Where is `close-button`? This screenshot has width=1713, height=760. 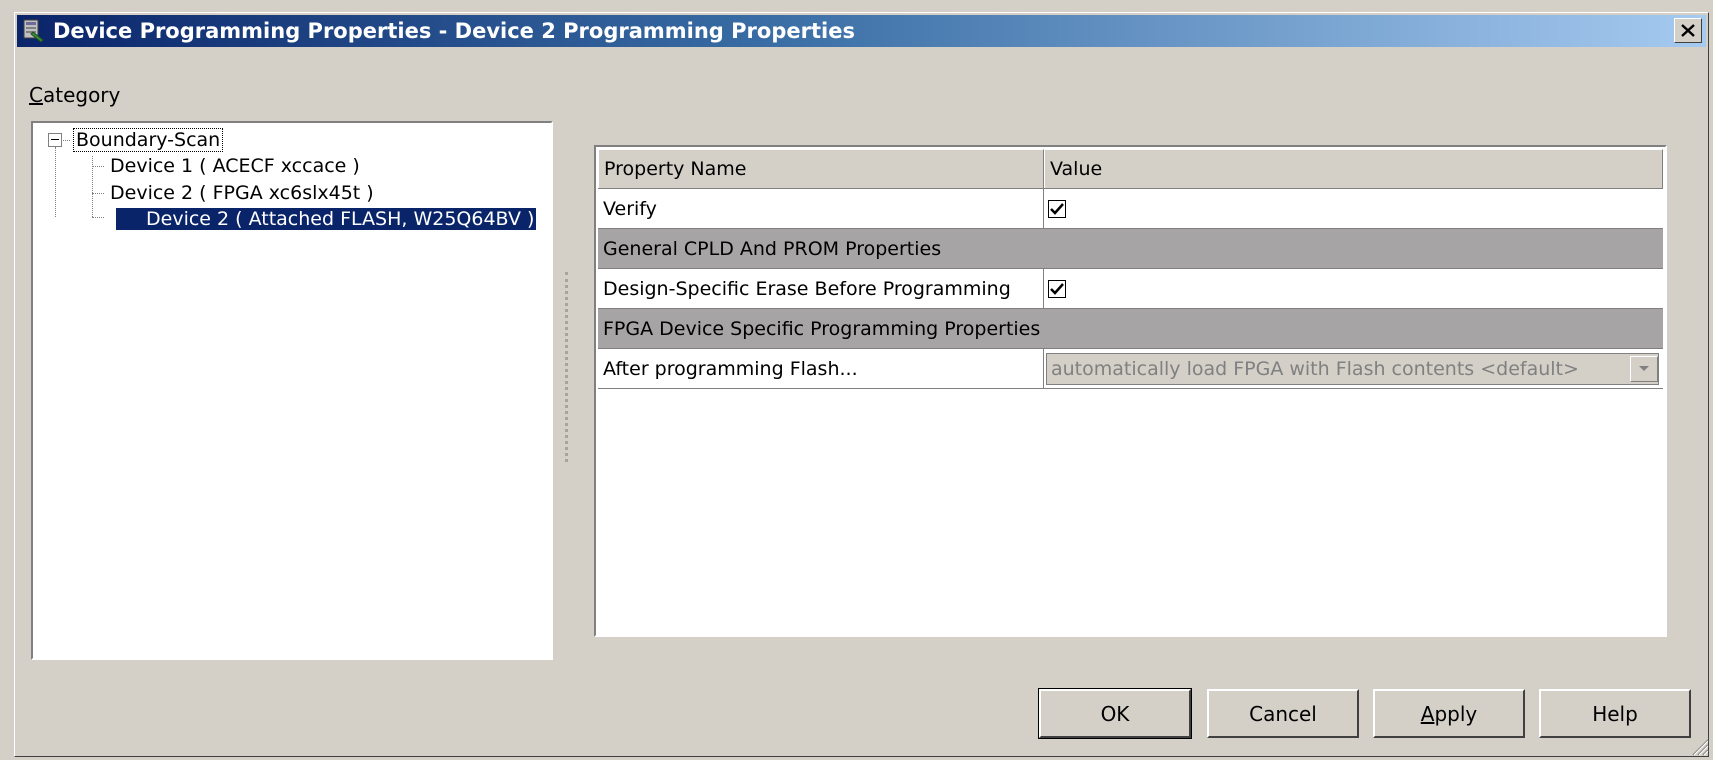 close-button is located at coordinates (1688, 30).